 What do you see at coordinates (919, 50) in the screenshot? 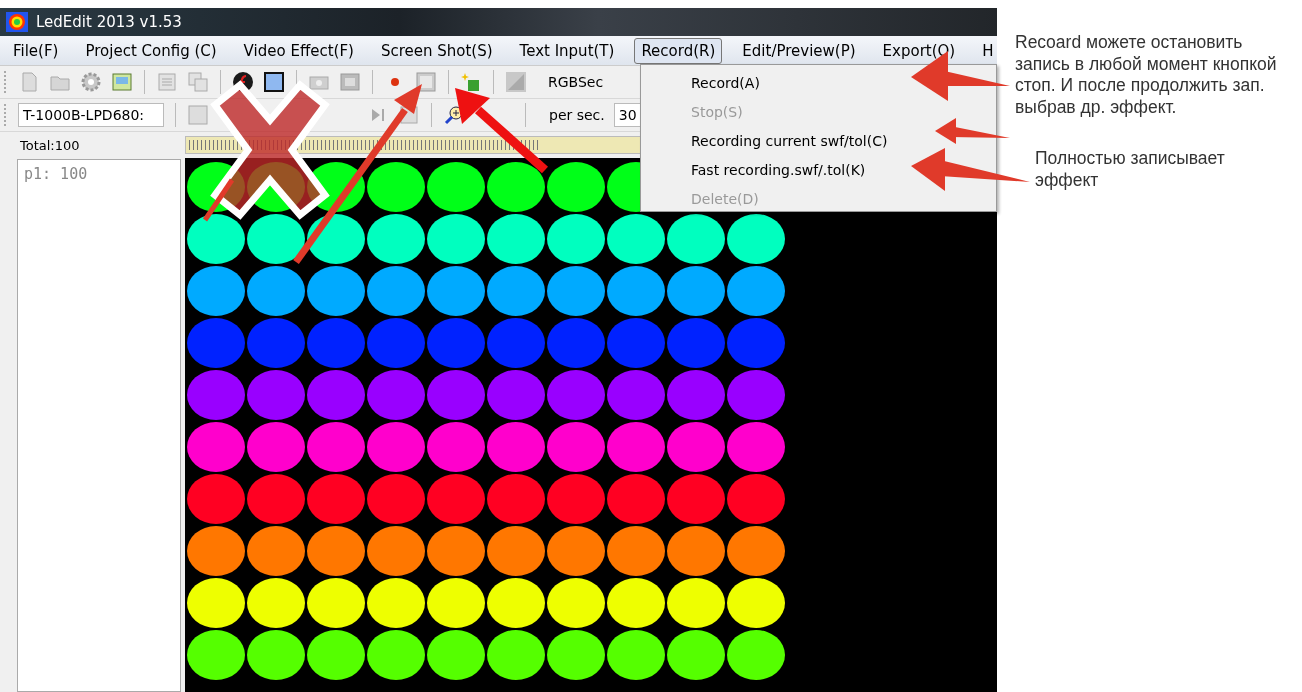
I see `menu-item: Export(O)` at bounding box center [919, 50].